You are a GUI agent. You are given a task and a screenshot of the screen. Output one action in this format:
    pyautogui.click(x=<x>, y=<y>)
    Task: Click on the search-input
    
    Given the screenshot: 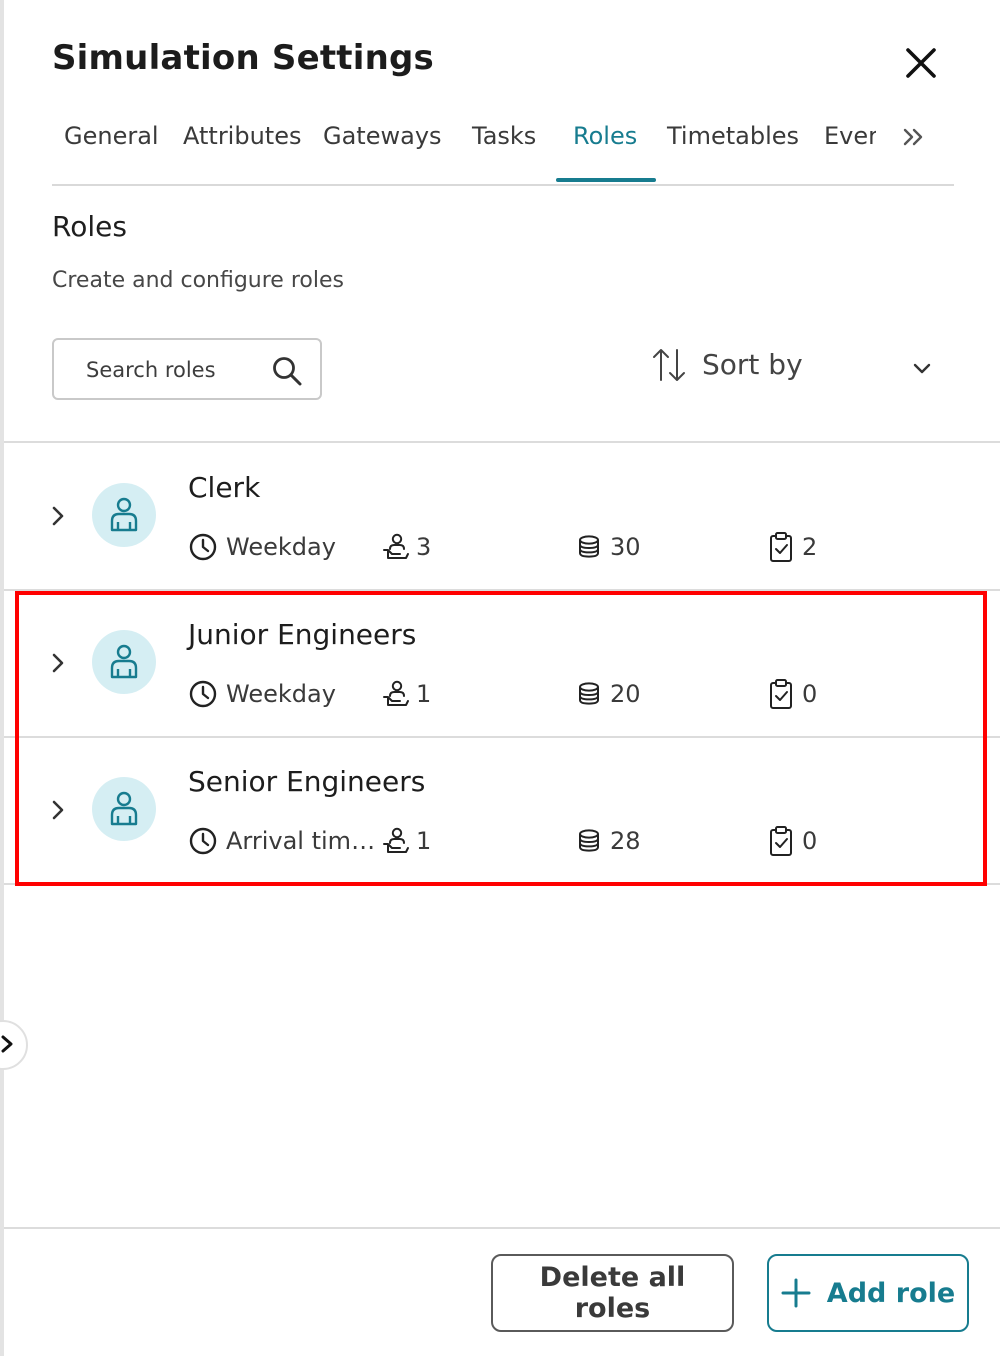 What is the action you would take?
    pyautogui.click(x=176, y=370)
    